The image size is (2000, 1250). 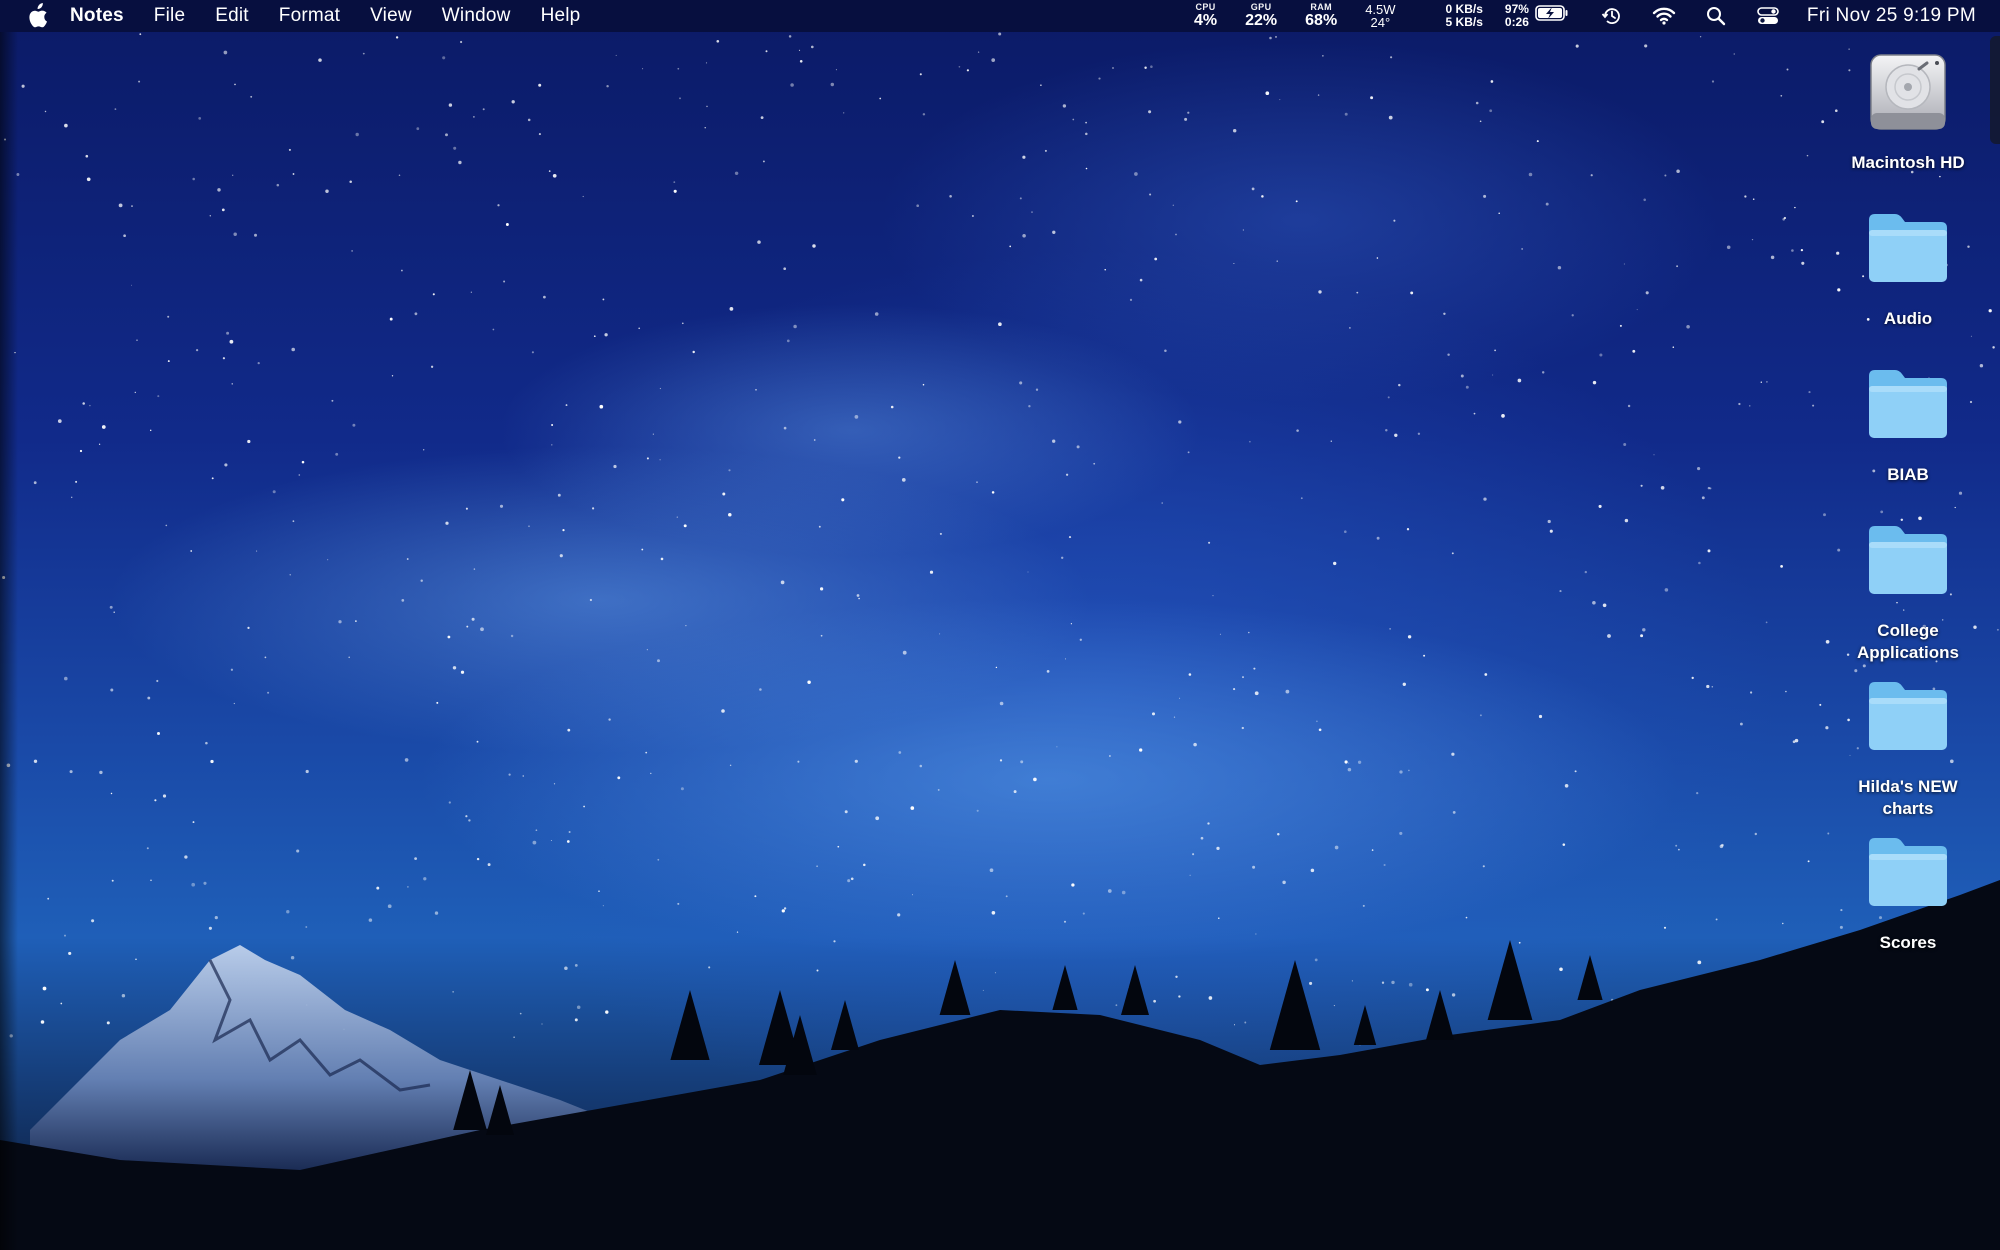 I want to click on menu-window: Window, so click(x=476, y=16).